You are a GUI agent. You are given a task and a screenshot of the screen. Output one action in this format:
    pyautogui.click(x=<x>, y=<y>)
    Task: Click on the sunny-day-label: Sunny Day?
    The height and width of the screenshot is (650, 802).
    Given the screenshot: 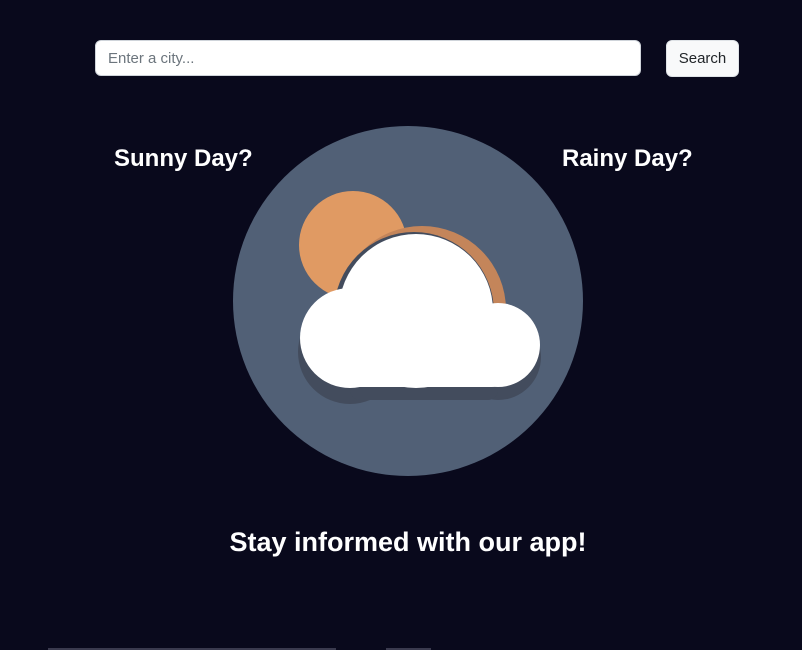 What is the action you would take?
    pyautogui.click(x=183, y=158)
    